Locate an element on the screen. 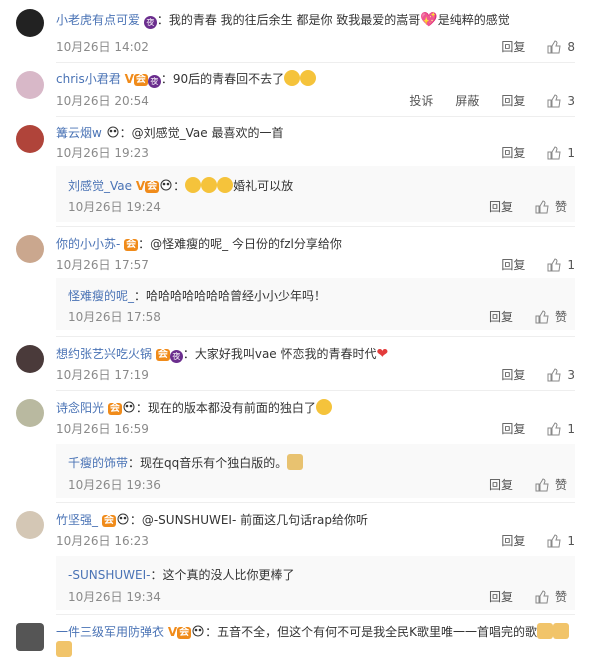 This screenshot has height=662, width=591. reply-username: 刘感觉_Vae is located at coordinates (100, 186).